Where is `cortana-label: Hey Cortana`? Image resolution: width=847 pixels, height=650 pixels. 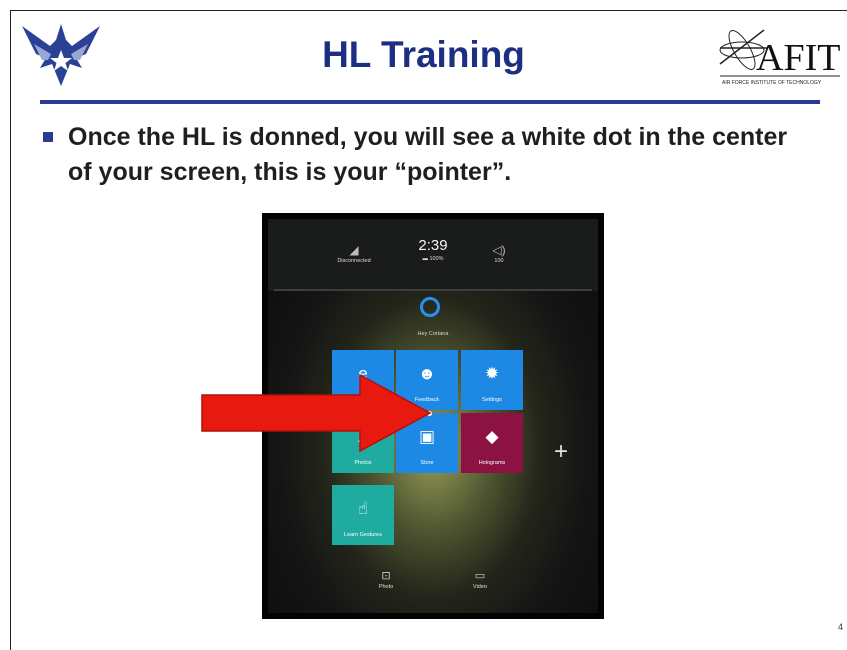 cortana-label: Hey Cortana is located at coordinates (433, 334).